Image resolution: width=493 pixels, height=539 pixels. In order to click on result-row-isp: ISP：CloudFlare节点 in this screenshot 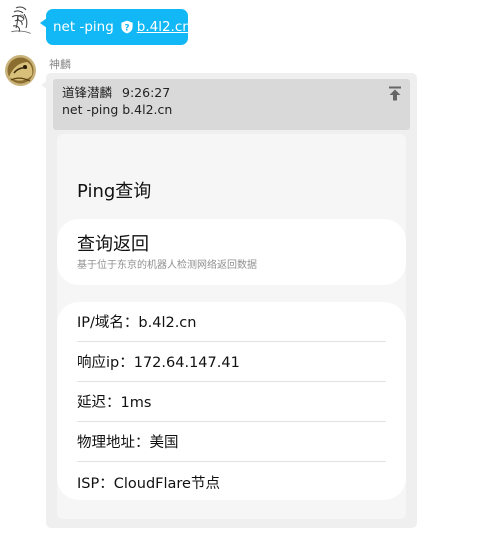, I will do `click(148, 483)`.